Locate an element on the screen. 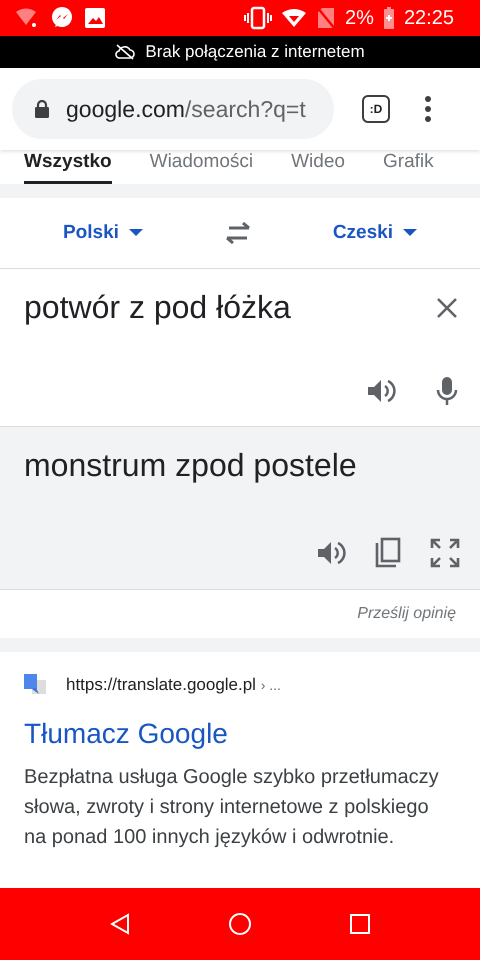  address-bar: google.com/search?q=t is located at coordinates (173, 109).